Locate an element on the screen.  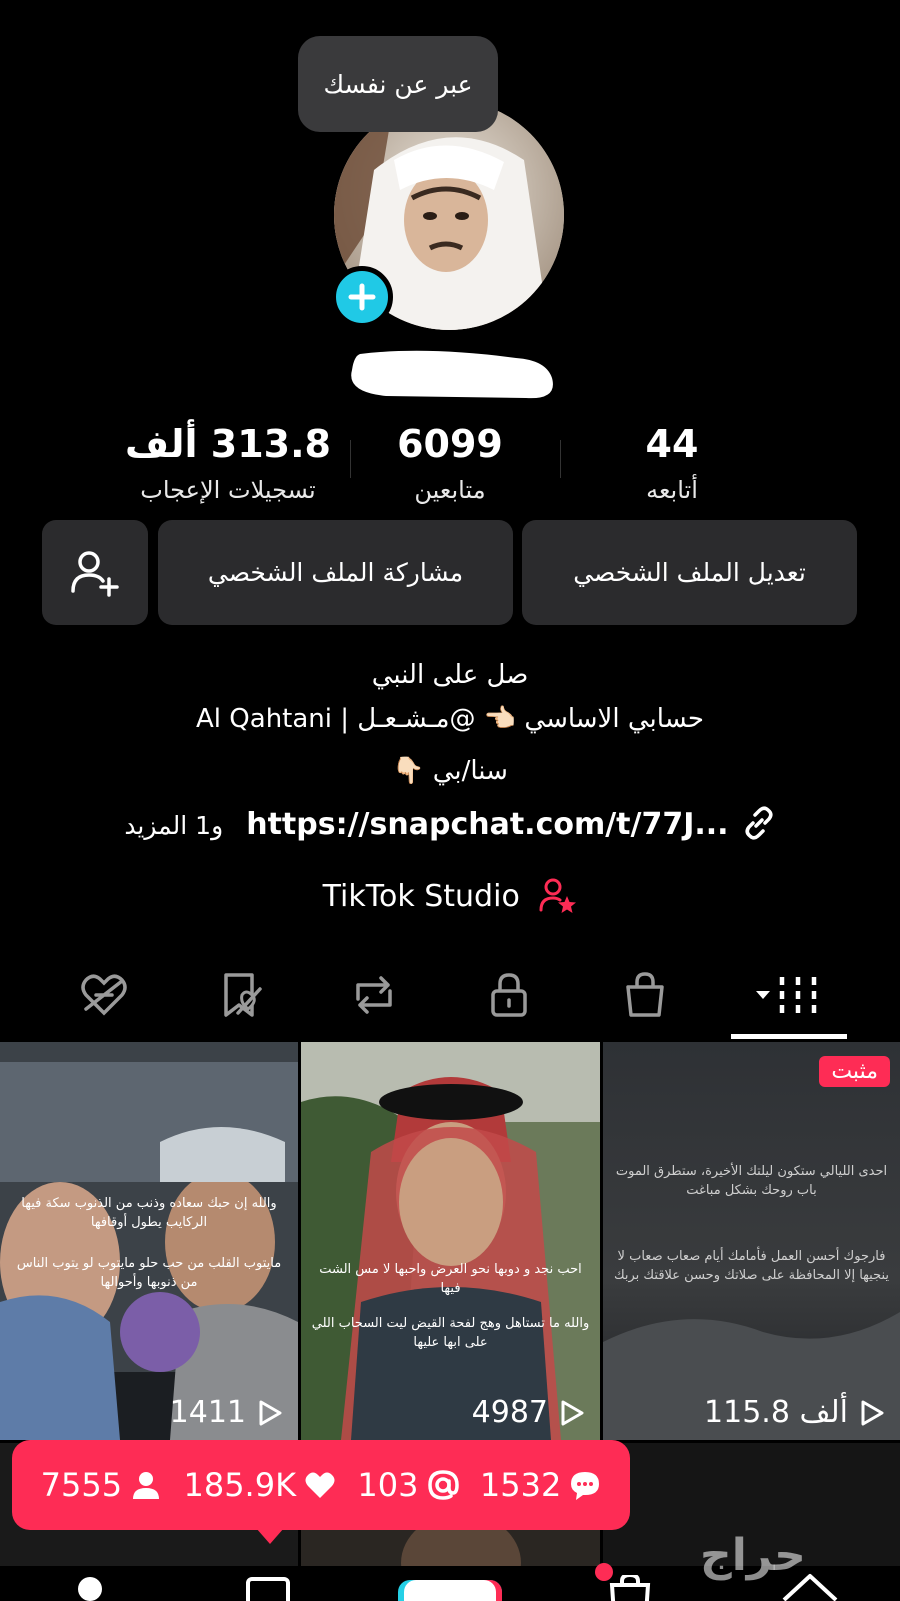
bio-line-2: حسابي الاساسي 👈🏻 @مـشـعـل | Al Qahtani is located at coordinates (450, 719).